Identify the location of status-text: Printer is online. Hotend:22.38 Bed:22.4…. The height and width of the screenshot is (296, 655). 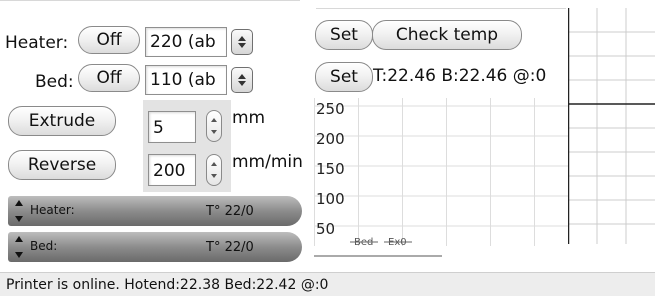
(167, 285).